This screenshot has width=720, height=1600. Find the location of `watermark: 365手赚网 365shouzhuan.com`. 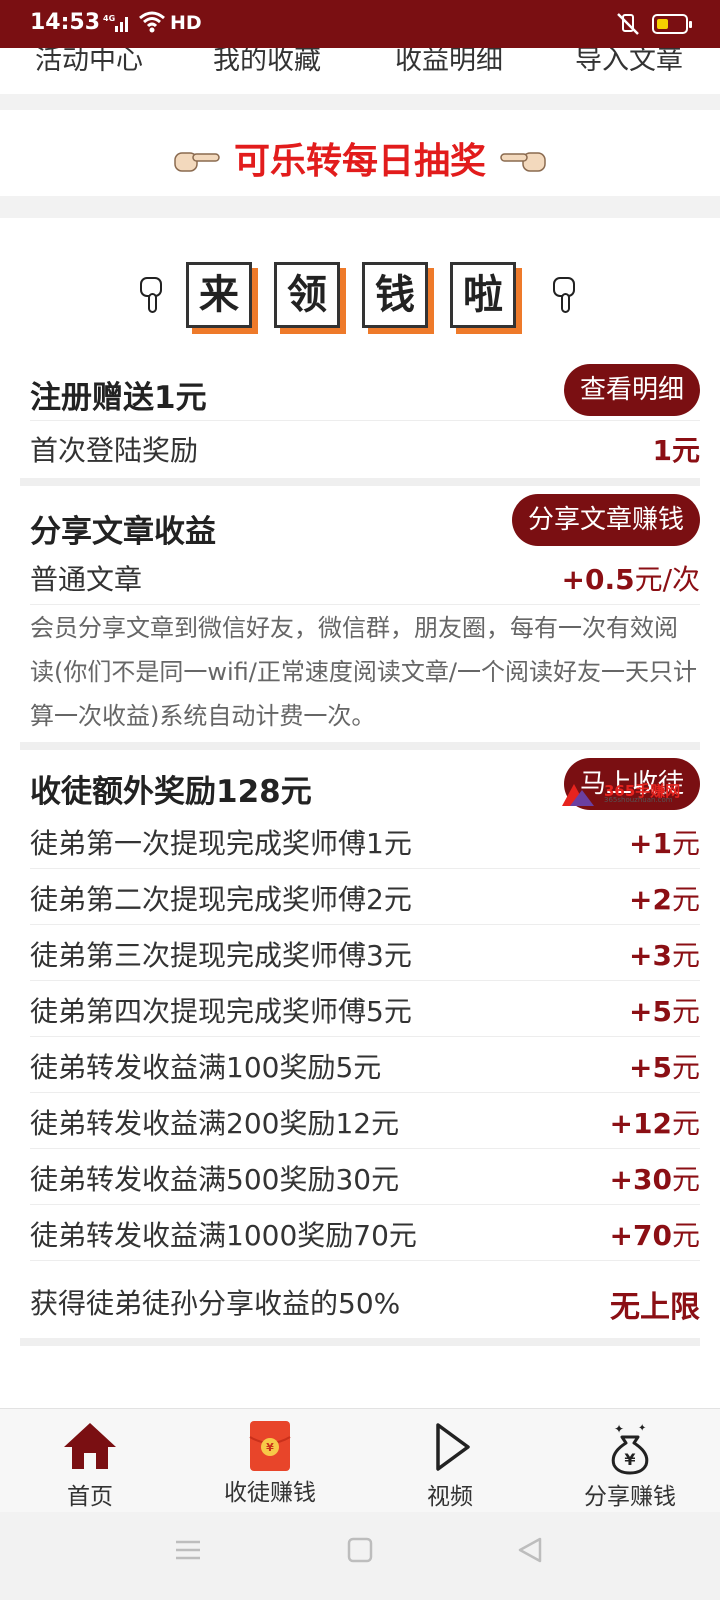

watermark: 365手赚网 365shouzhuan.com is located at coordinates (625, 794).